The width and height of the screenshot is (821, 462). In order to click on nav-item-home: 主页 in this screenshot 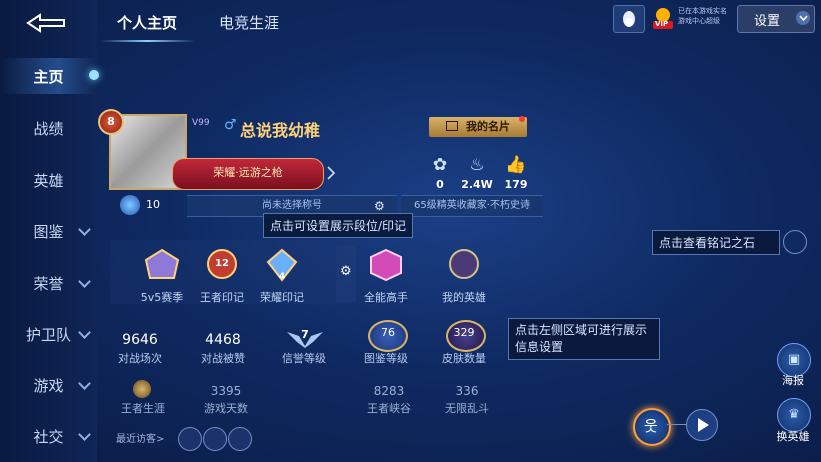, I will do `click(49, 76)`.